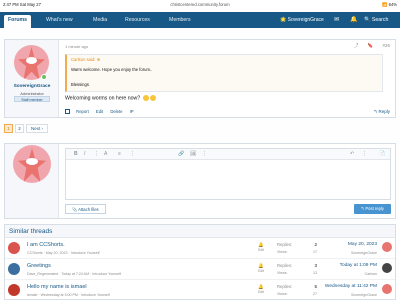 This screenshot has width=400, height=300. I want to click on next-page-button: Next ›, so click(37, 128).